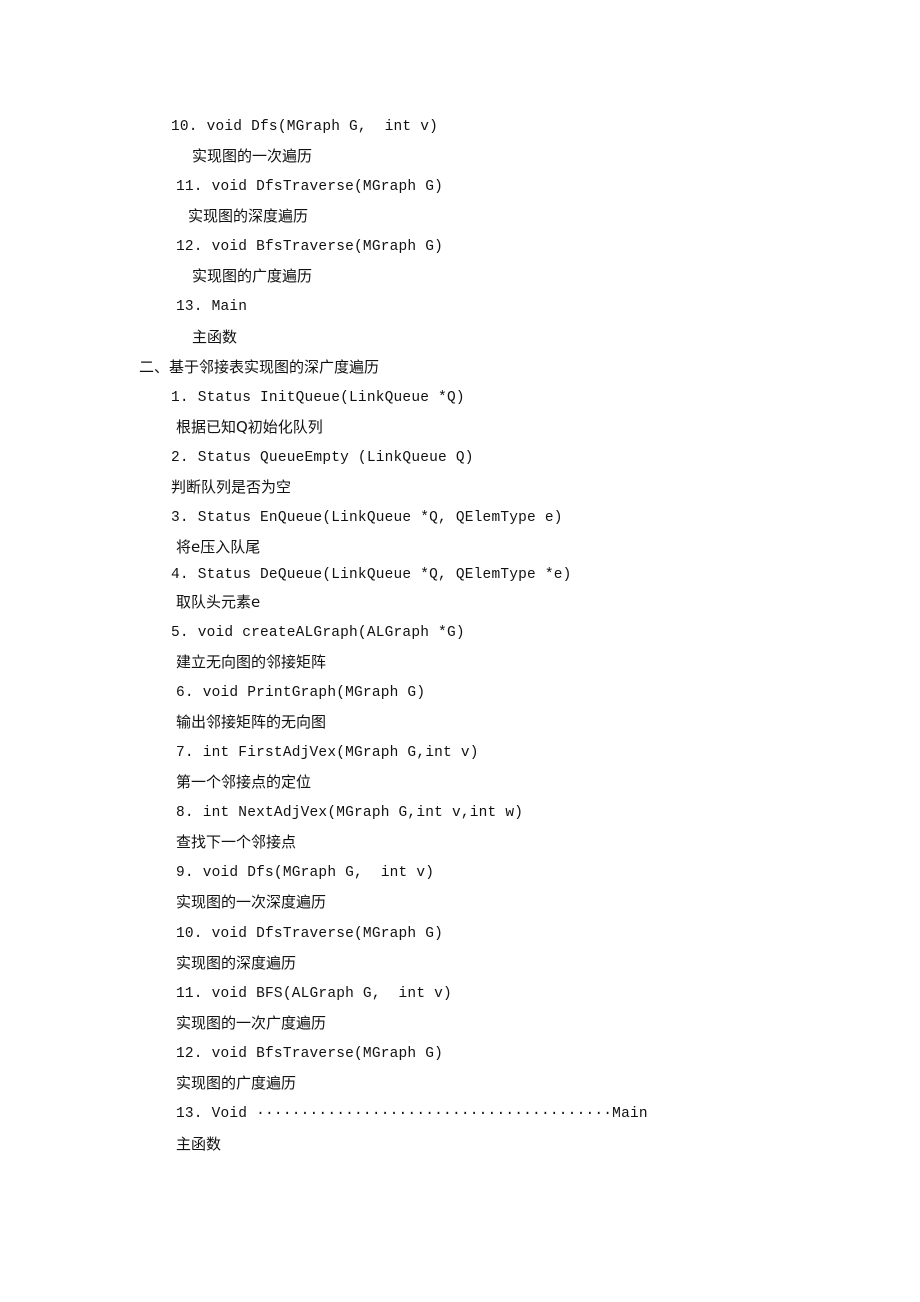 Image resolution: width=920 pixels, height=1302 pixels. Describe the element at coordinates (251, 722) in the screenshot. I see `function-description: 输出邻接矩阵的无向图` at that location.